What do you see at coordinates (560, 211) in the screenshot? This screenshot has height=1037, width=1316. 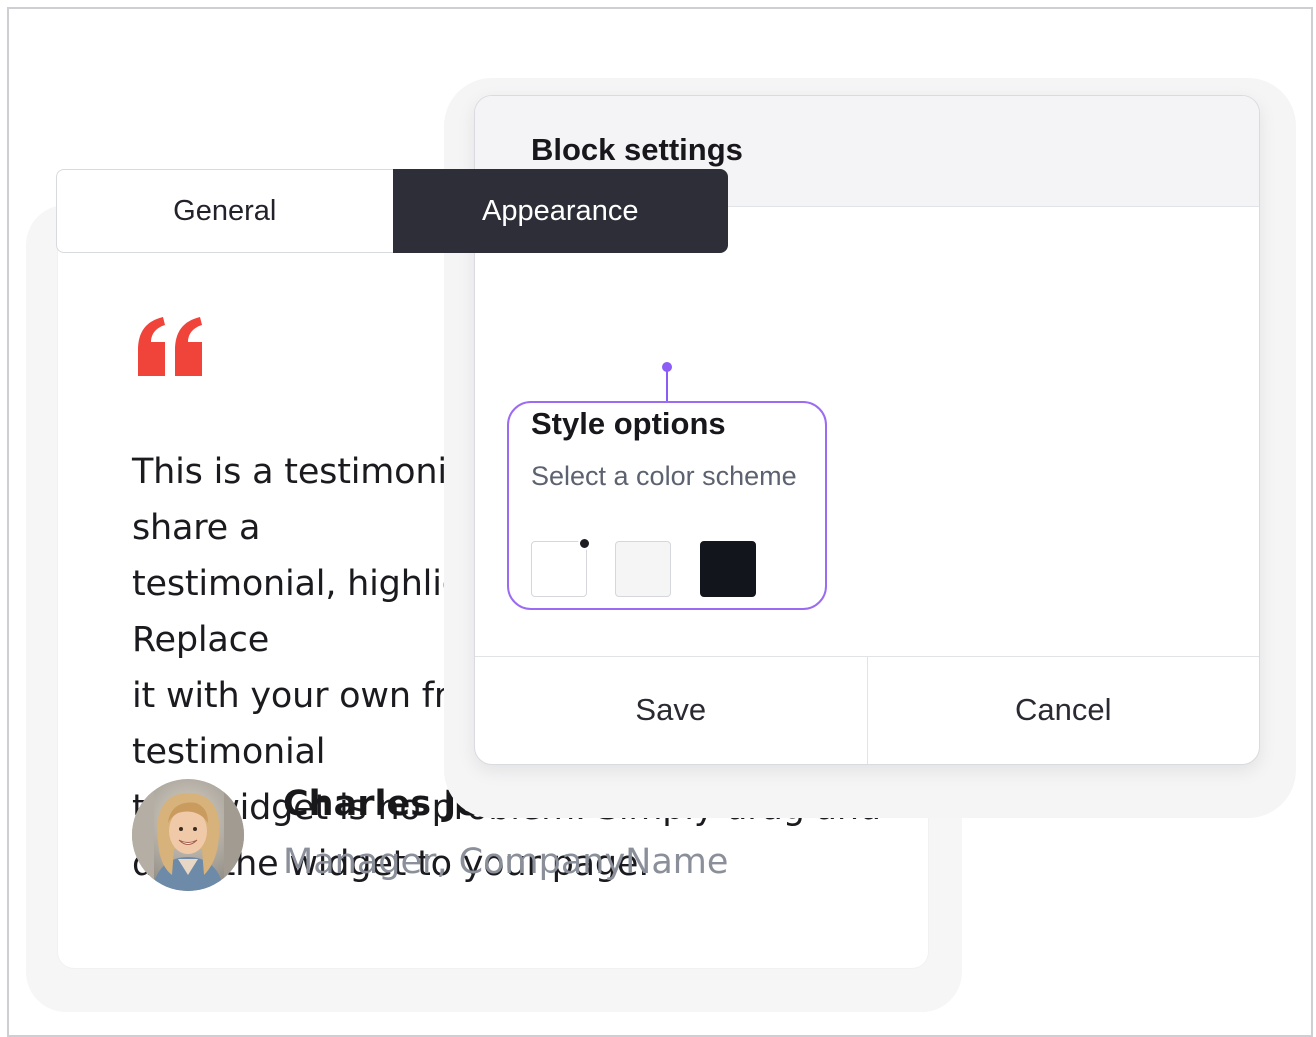 I see `tab-appearance: Appearance` at bounding box center [560, 211].